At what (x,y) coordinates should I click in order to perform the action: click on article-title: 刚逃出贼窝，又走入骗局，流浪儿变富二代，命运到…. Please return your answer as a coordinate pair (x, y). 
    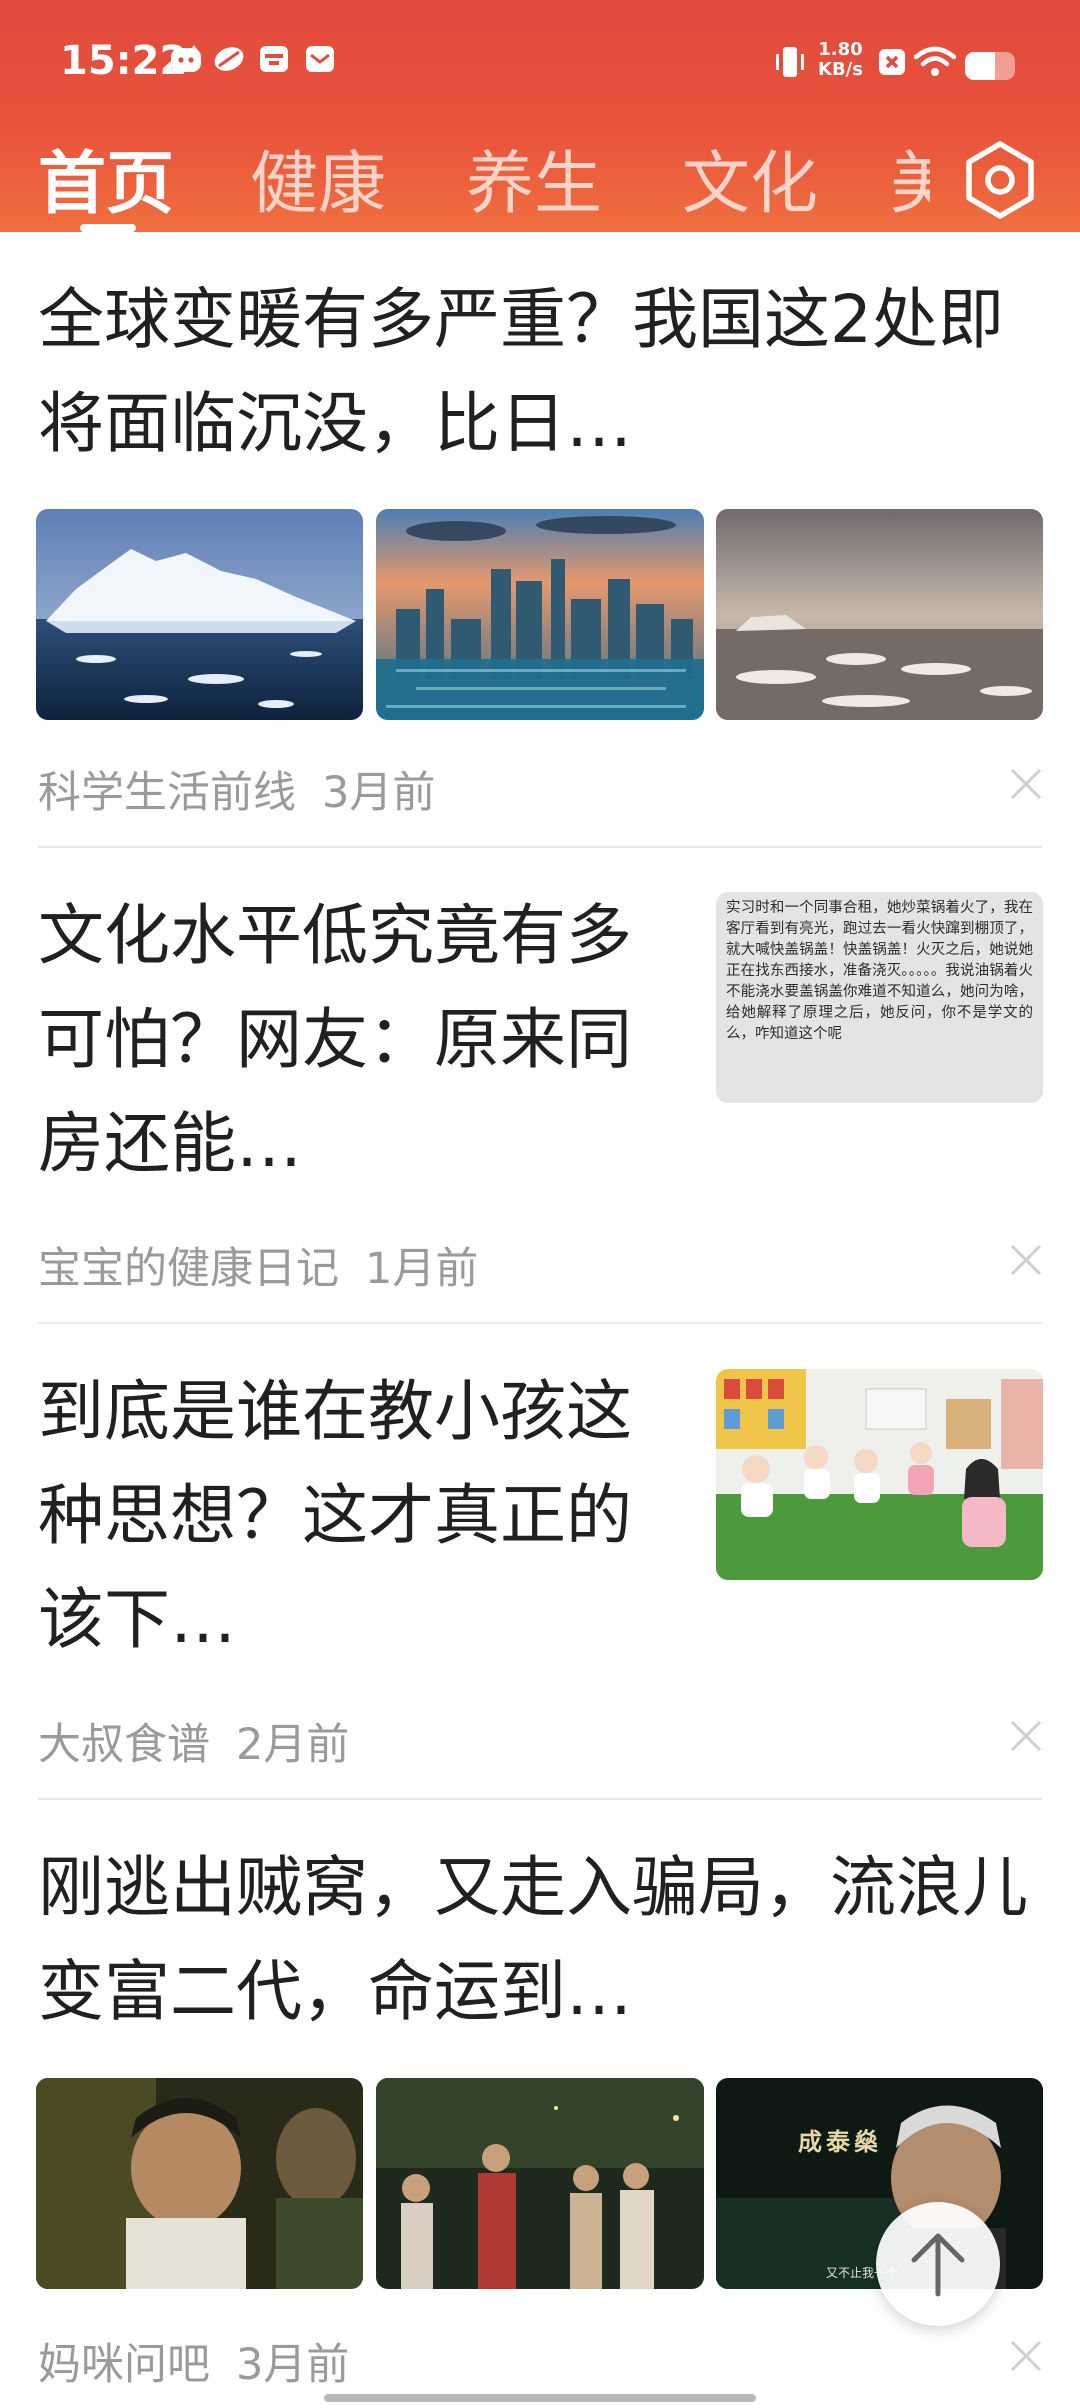
    Looking at the image, I should click on (543, 1940).